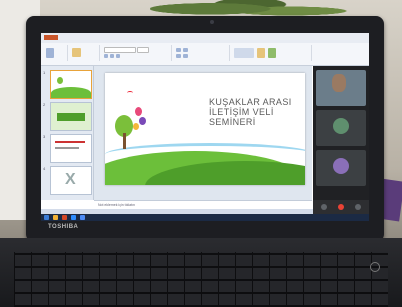 The width and height of the screenshot is (402, 307). Describe the element at coordinates (201, 53) in the screenshot. I see `paragraph-group` at that location.